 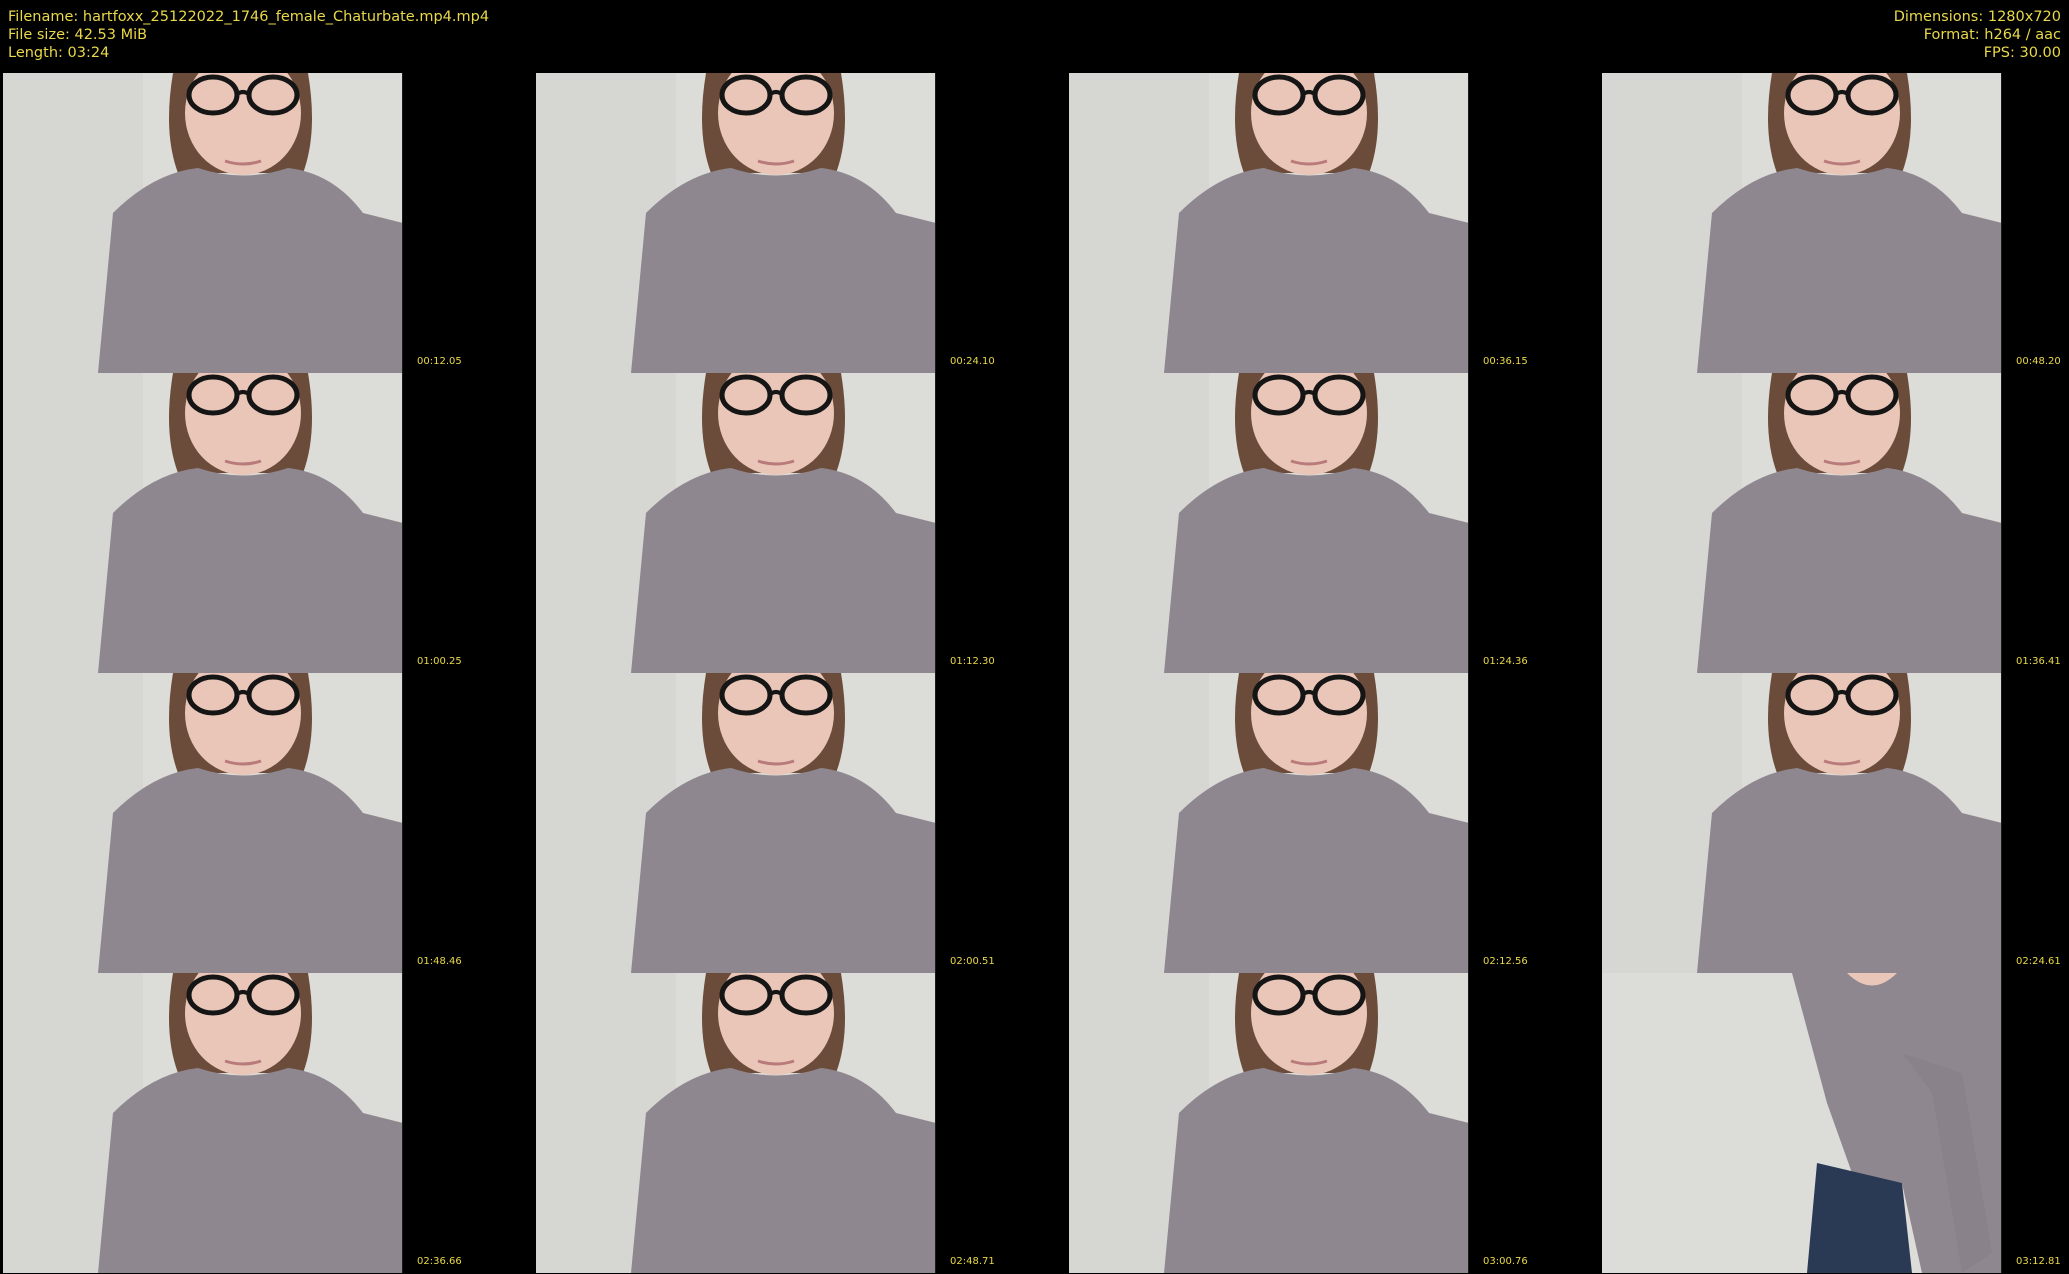 What do you see at coordinates (1977, 17) in the screenshot?
I see `dimensions-label: Dimensions: 1280x720` at bounding box center [1977, 17].